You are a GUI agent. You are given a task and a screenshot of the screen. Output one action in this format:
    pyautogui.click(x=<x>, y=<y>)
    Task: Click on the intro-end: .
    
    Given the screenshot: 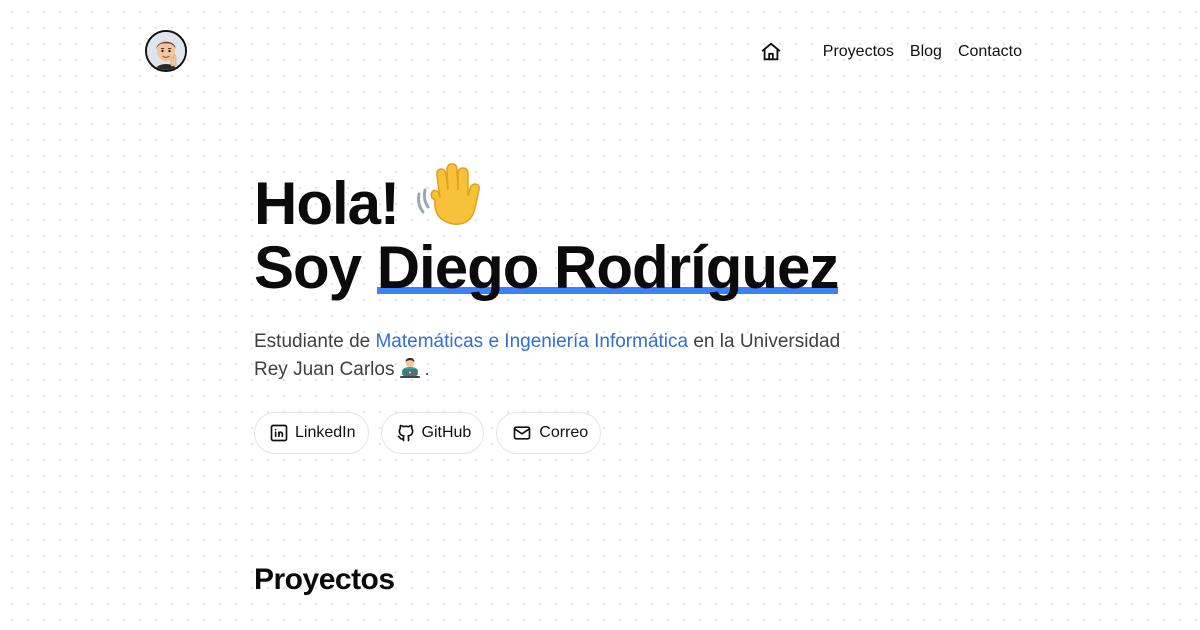 What is the action you would take?
    pyautogui.click(x=427, y=369)
    